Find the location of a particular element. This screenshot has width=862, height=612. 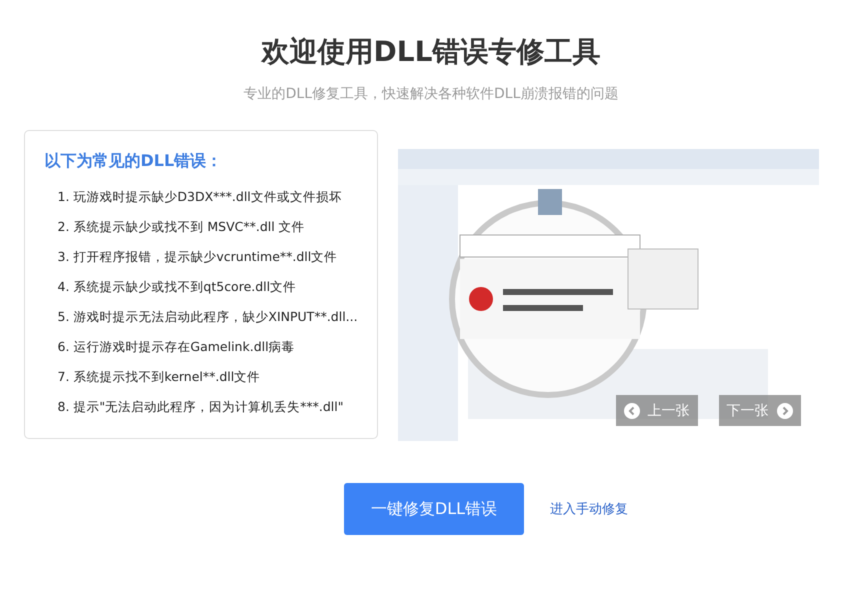

error-item: 6. 运行游戏时提示存在Gamelink.dll病毒 is located at coordinates (176, 347).